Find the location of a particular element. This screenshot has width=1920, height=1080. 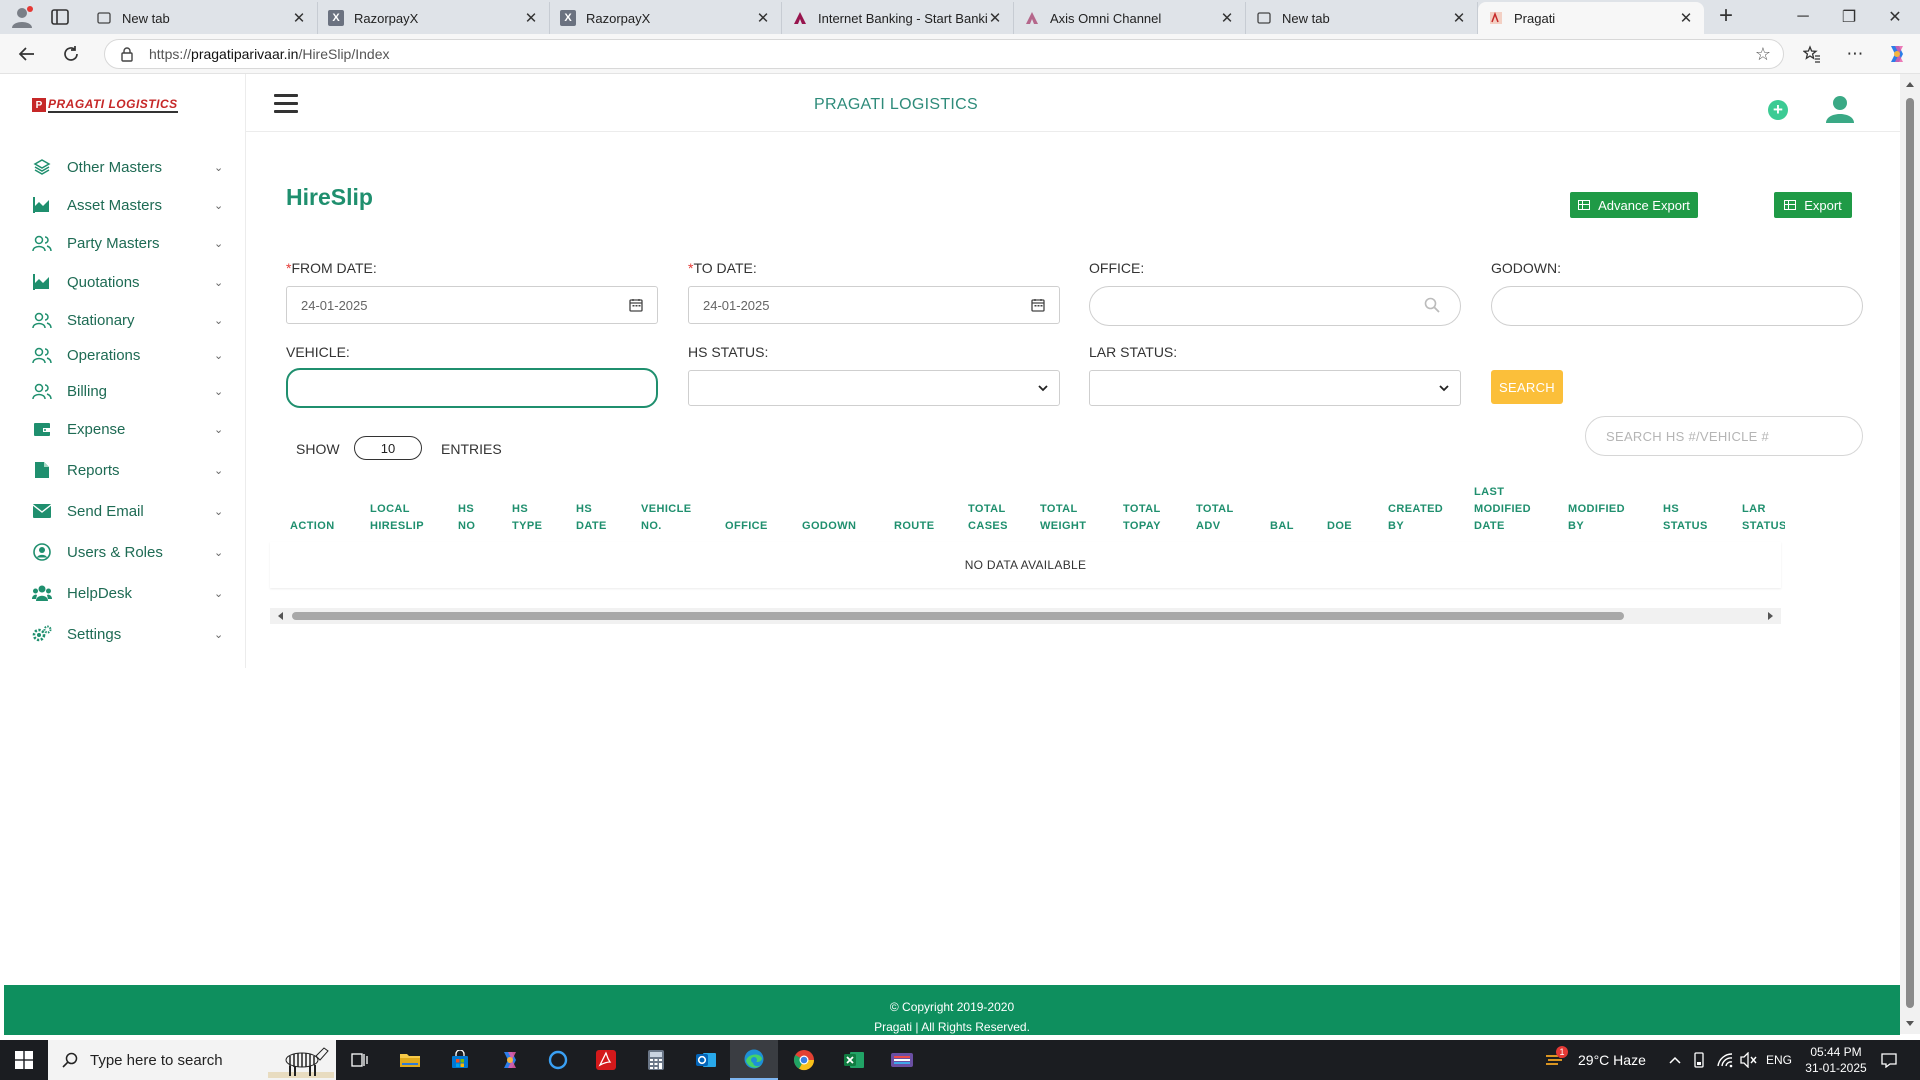

cortana-icon is located at coordinates (558, 1060).